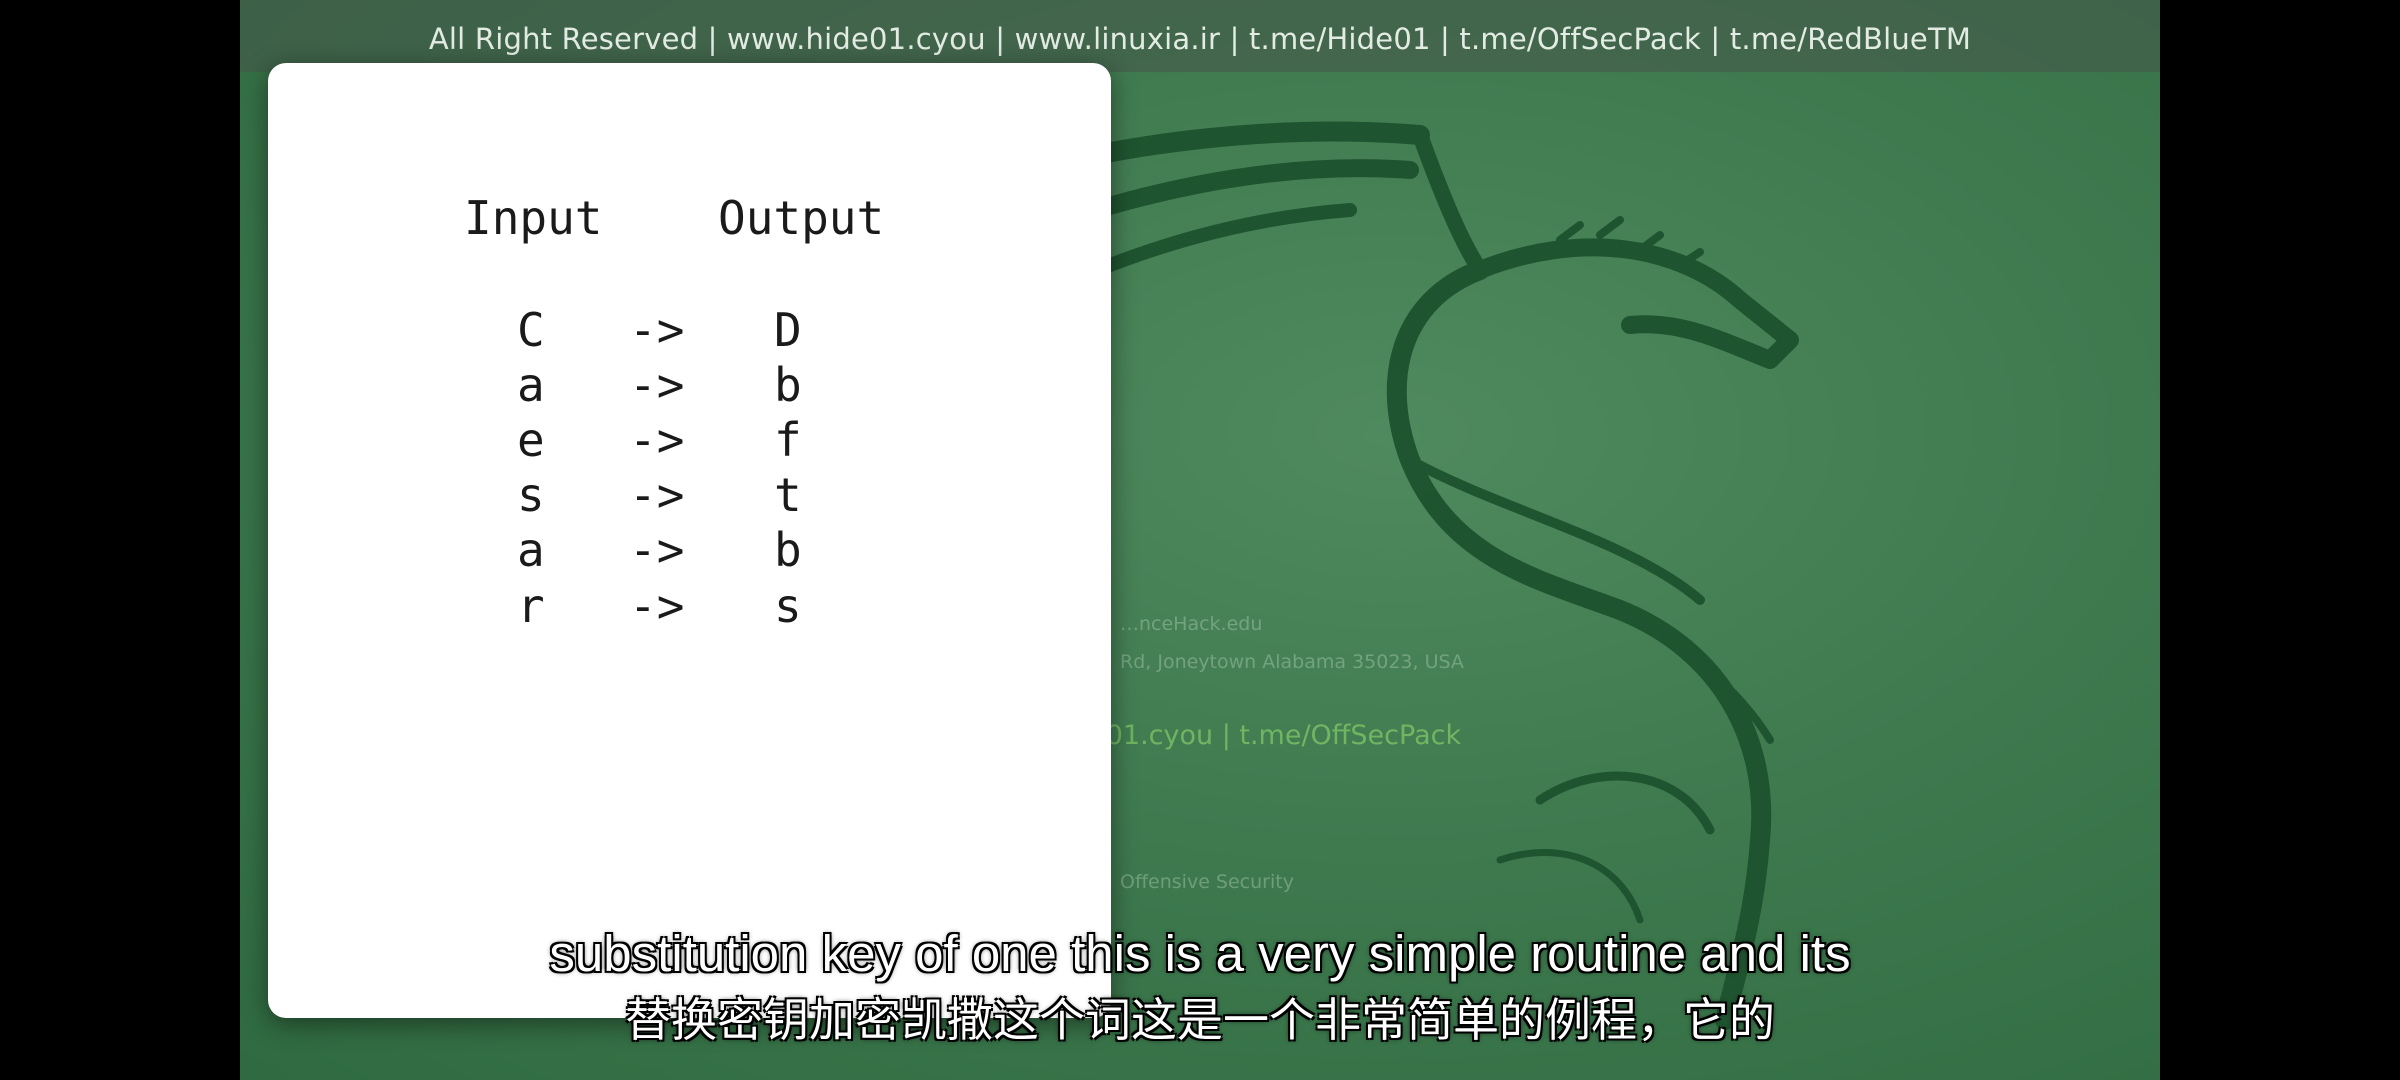 The height and width of the screenshot is (1080, 2400). Describe the element at coordinates (788, 495) in the screenshot. I see `output-char: t` at that location.